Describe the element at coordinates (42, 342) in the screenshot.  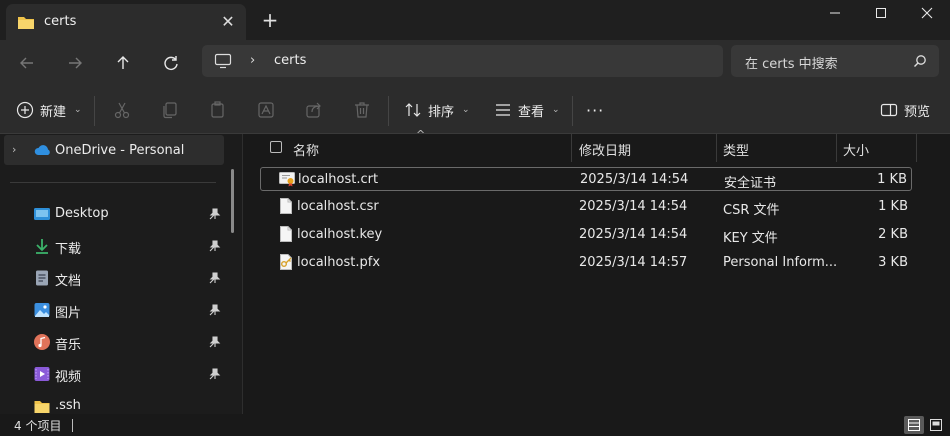
I see `music-icon` at that location.